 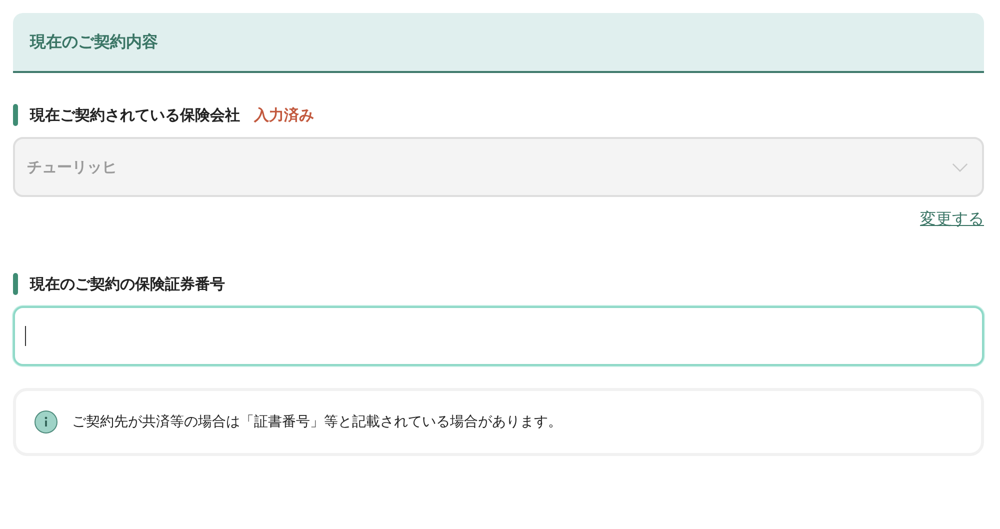 What do you see at coordinates (960, 167) in the screenshot?
I see `chevron-down-icon` at bounding box center [960, 167].